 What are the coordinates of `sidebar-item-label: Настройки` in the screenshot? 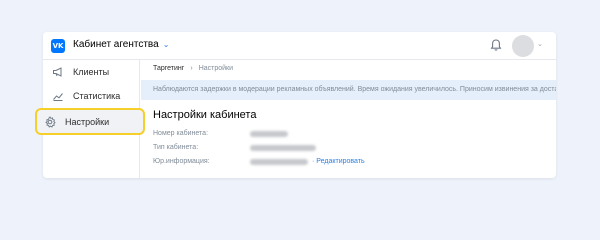 It's located at (87, 121).